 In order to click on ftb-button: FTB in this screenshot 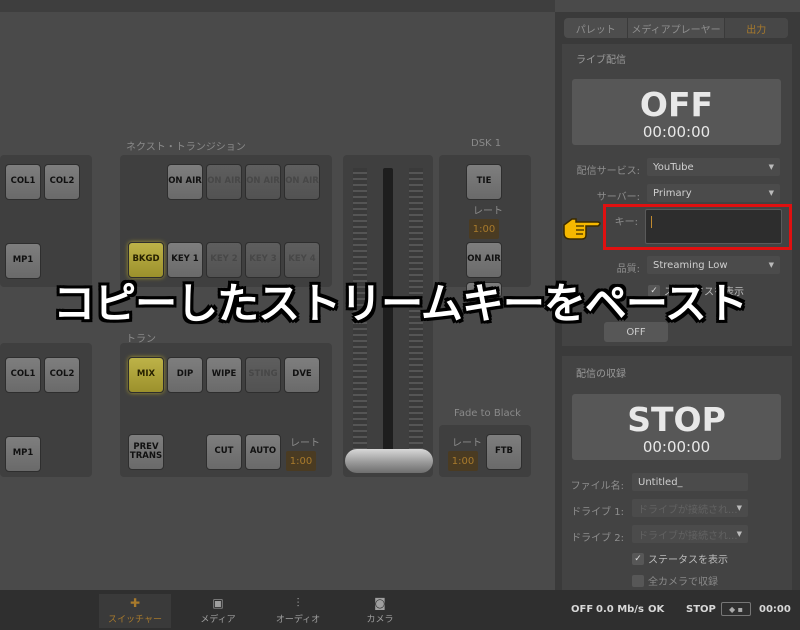, I will do `click(504, 452)`.